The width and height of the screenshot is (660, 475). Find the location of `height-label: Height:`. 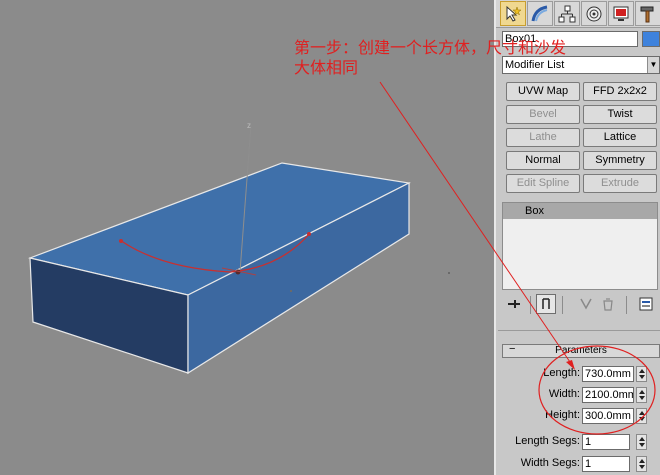

height-label: Height: is located at coordinates (562, 415).